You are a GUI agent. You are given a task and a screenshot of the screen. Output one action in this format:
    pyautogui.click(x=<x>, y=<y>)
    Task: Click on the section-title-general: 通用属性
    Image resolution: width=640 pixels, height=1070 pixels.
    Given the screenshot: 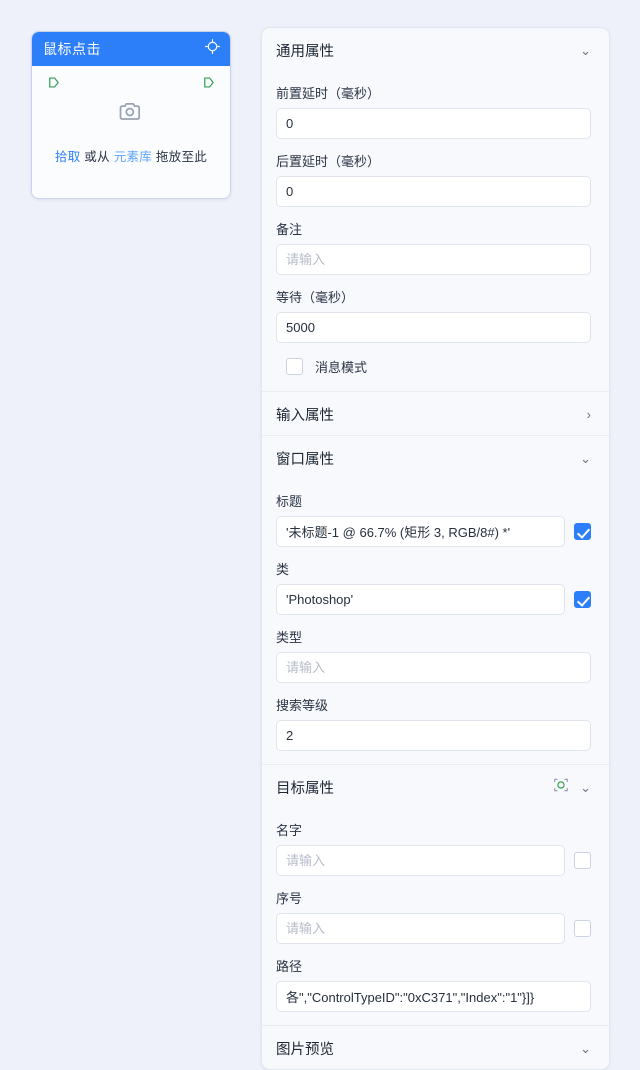 What is the action you would take?
    pyautogui.click(x=305, y=52)
    